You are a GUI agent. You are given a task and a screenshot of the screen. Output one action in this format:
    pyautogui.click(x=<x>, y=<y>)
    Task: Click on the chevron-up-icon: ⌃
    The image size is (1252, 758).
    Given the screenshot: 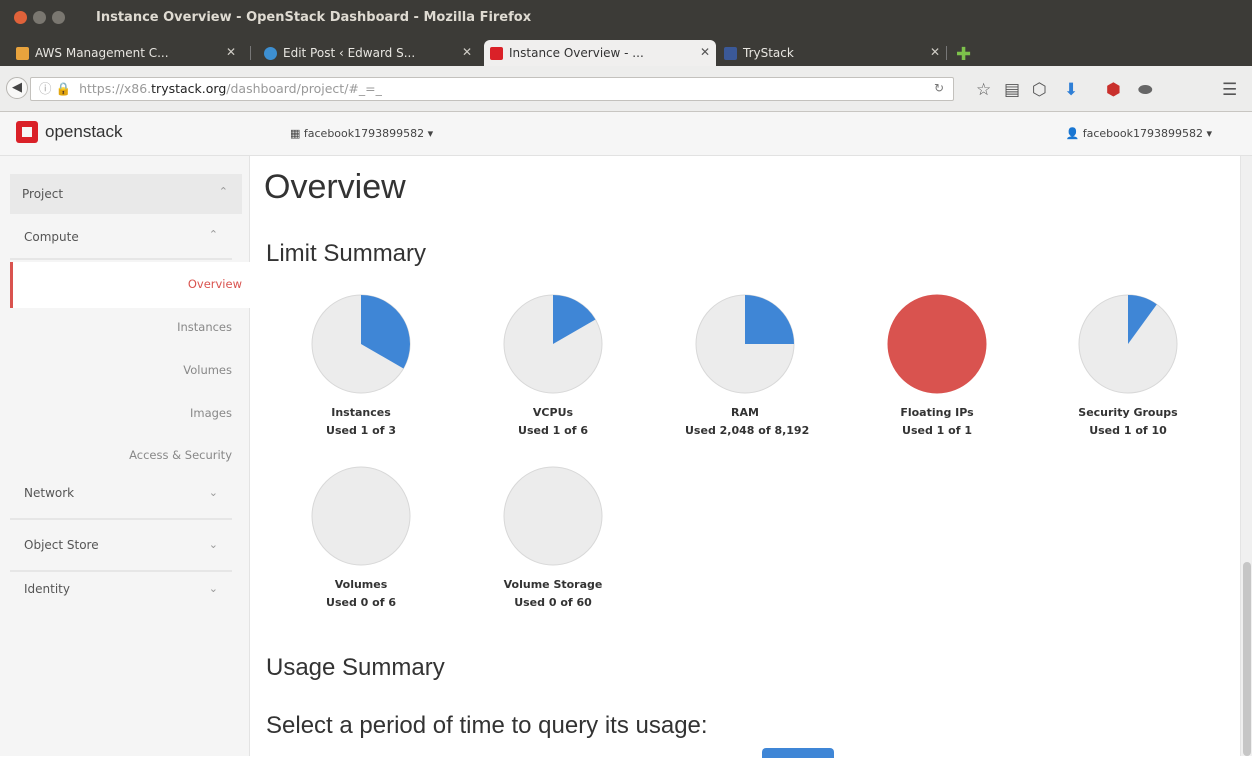 What is the action you would take?
    pyautogui.click(x=213, y=234)
    